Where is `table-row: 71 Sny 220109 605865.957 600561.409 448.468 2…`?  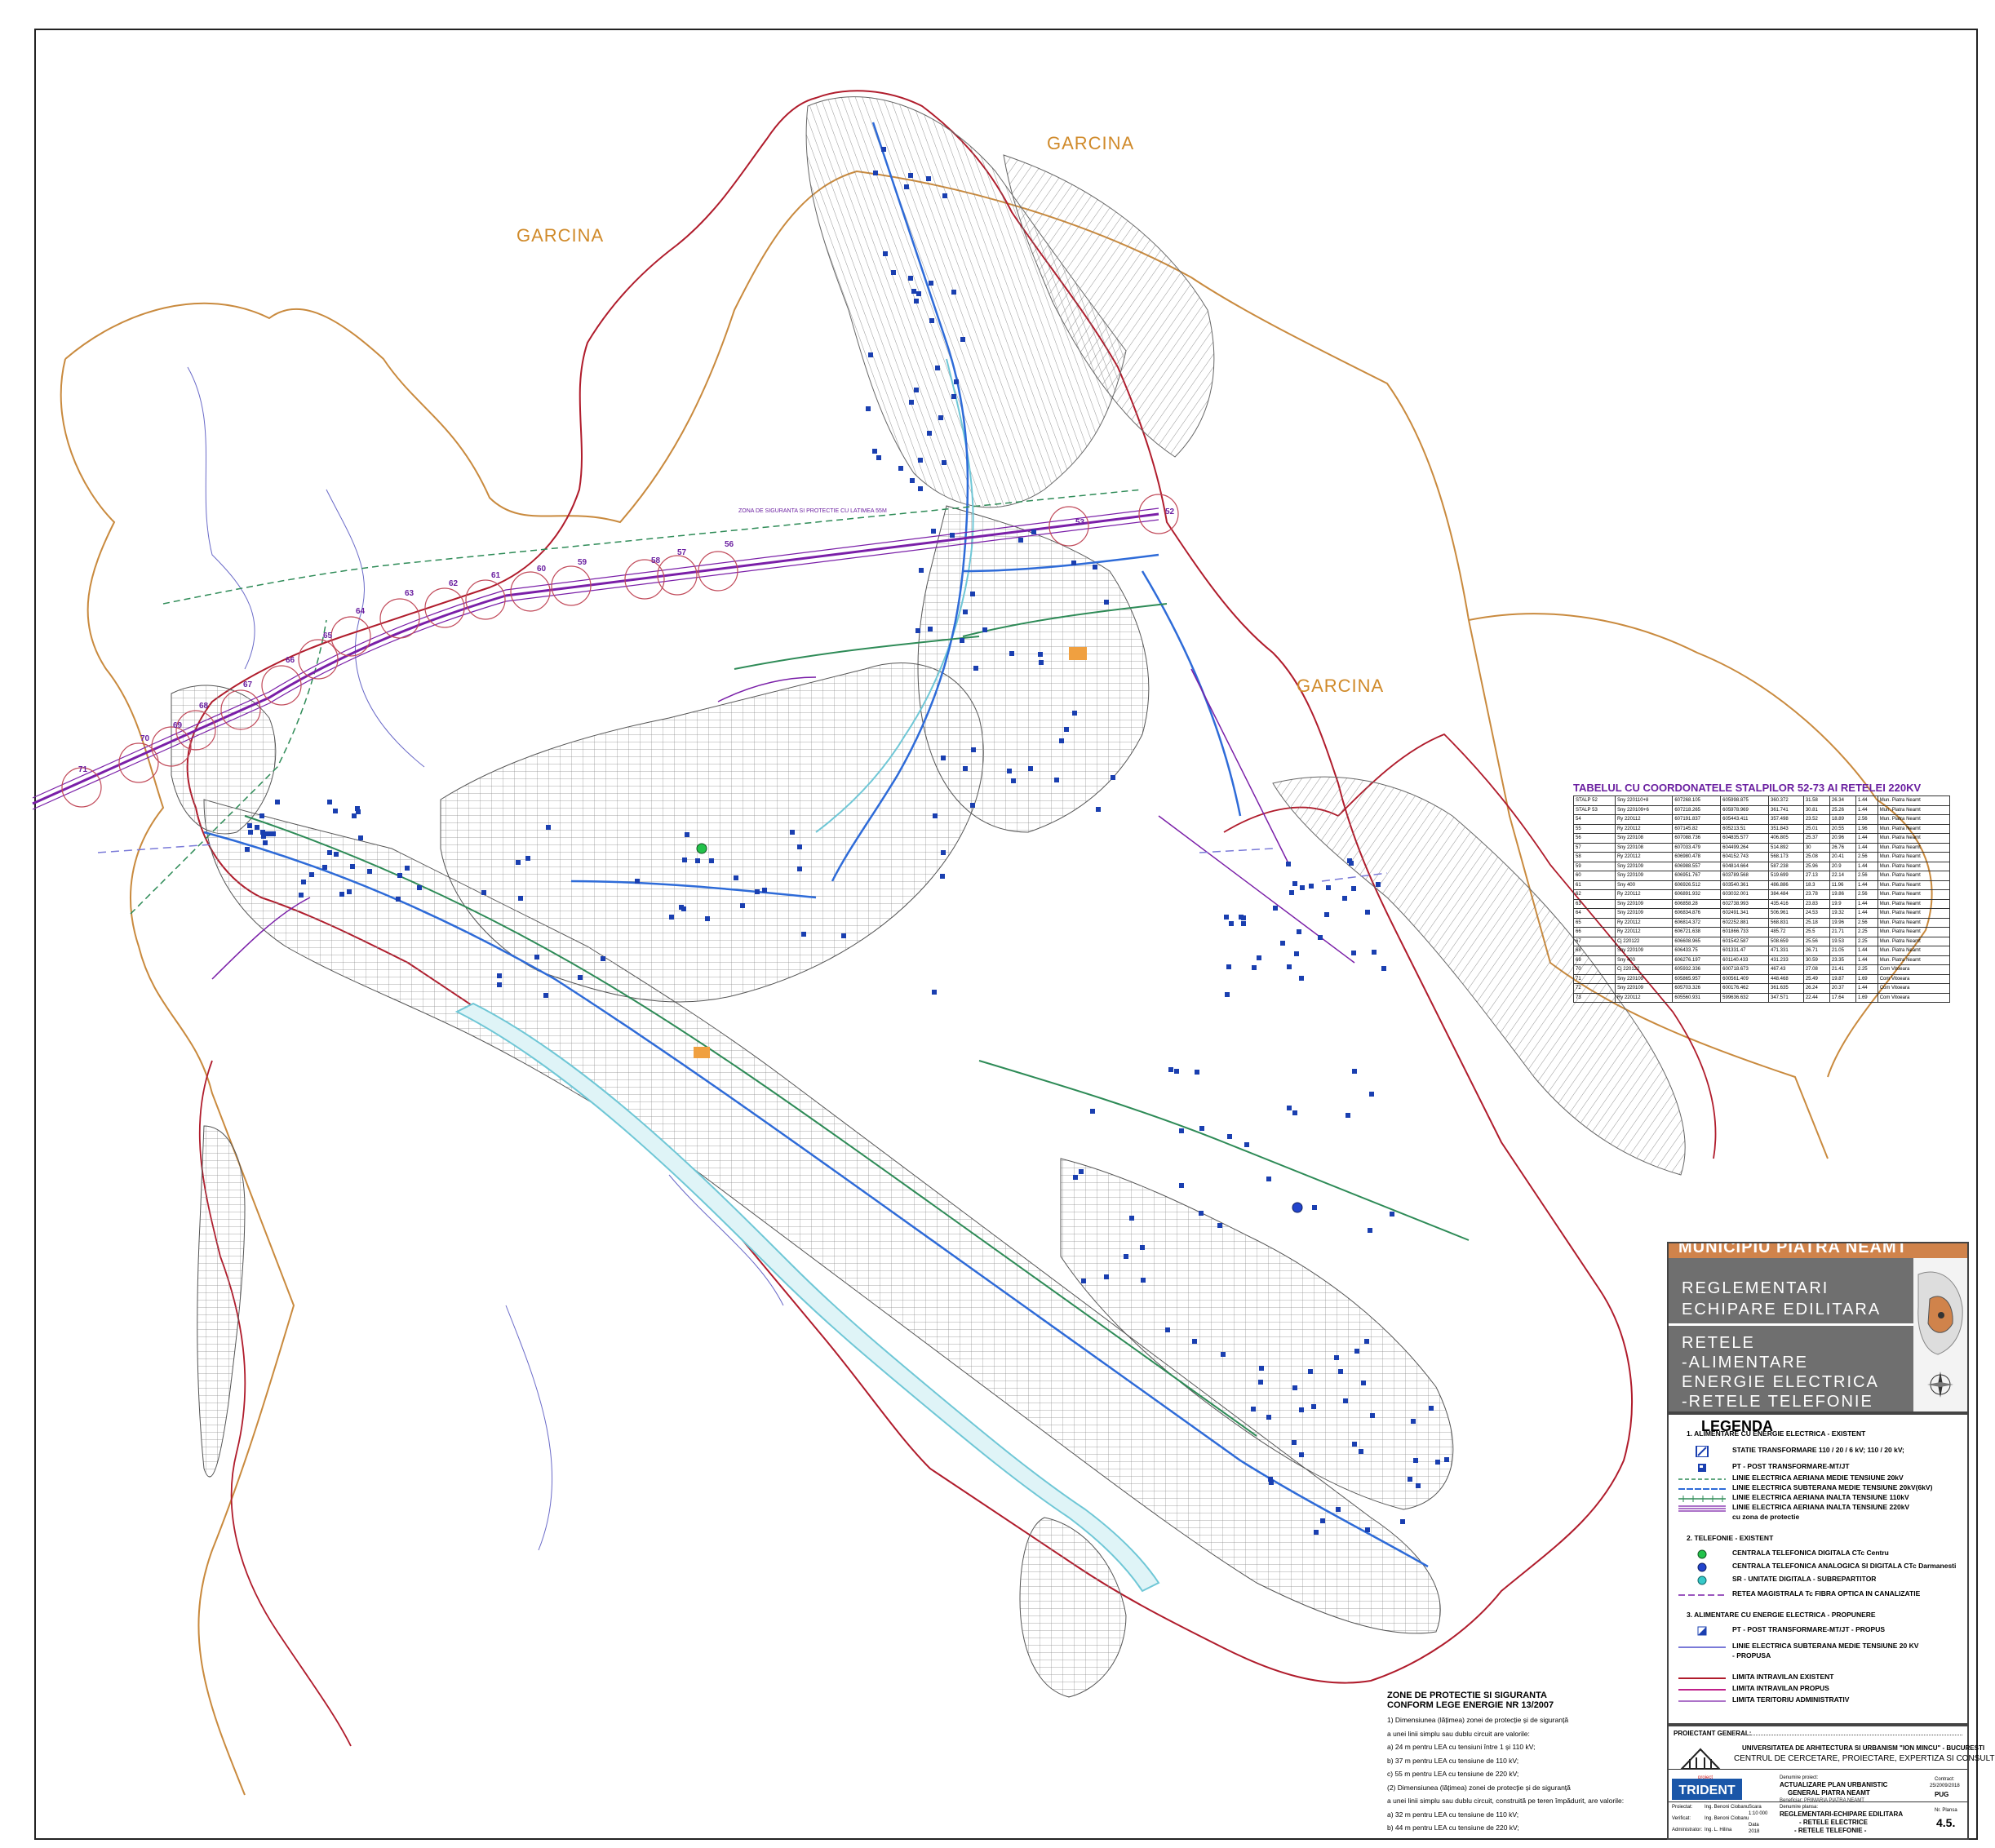
table-row: 71 Sny 220109 605865.957 600561.409 448.468 2… is located at coordinates (1762, 978).